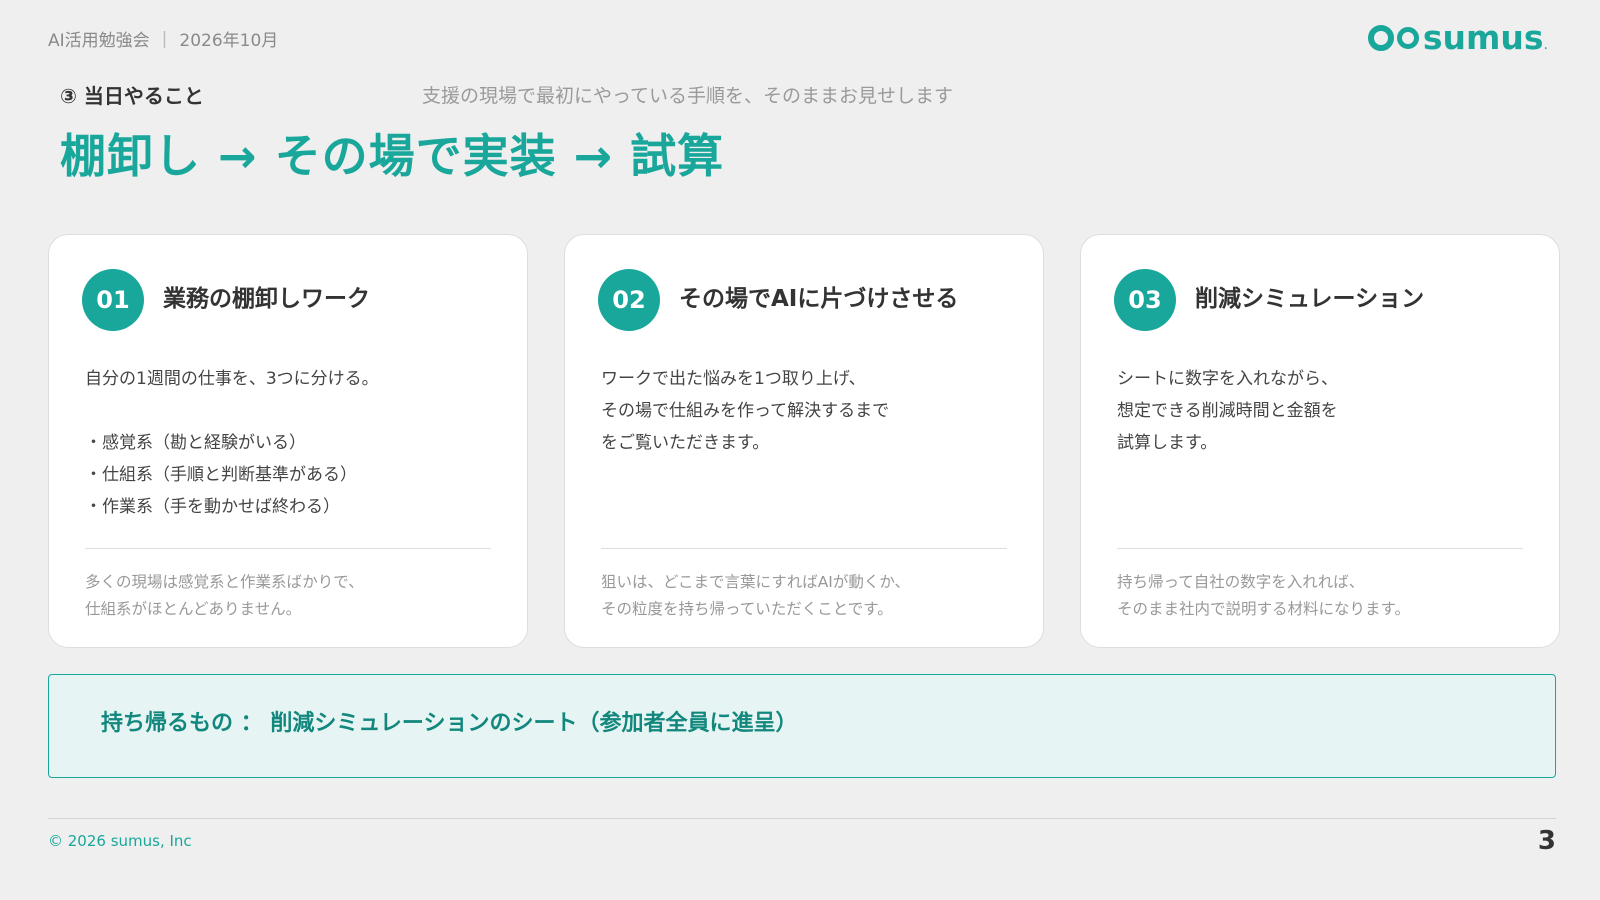 Image resolution: width=1600 pixels, height=900 pixels. Describe the element at coordinates (195, 443) in the screenshot. I see `step-body-line: ・感覚系（勘と経験がいる）` at that location.